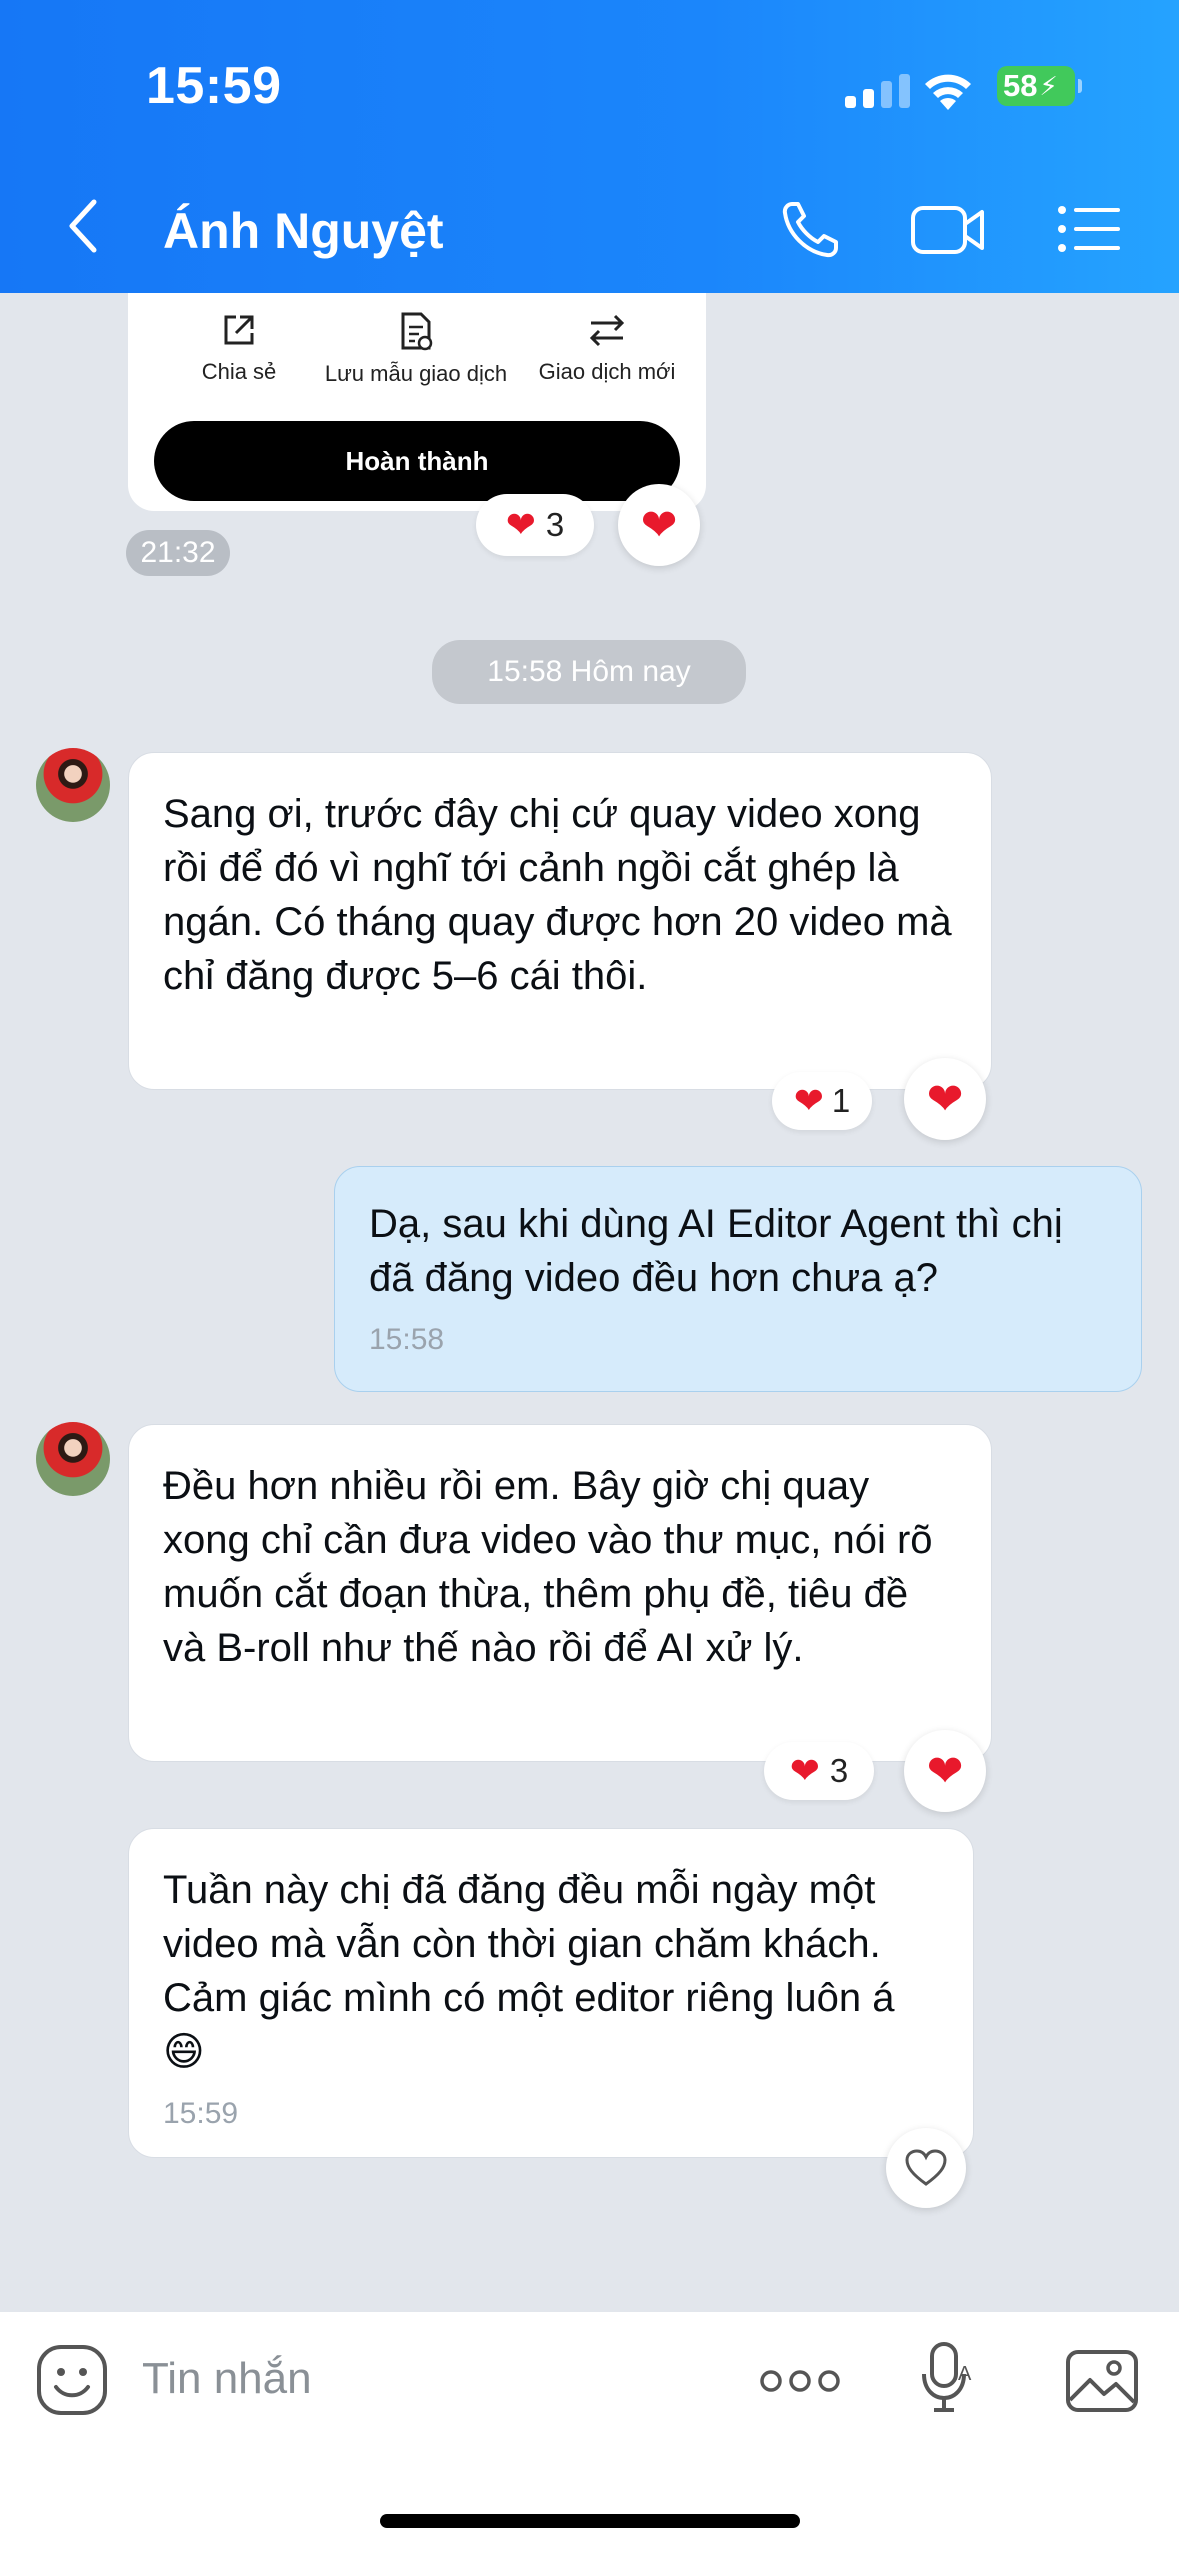 This screenshot has height=2556, width=1179. I want to click on wifi-icon, so click(948, 92).